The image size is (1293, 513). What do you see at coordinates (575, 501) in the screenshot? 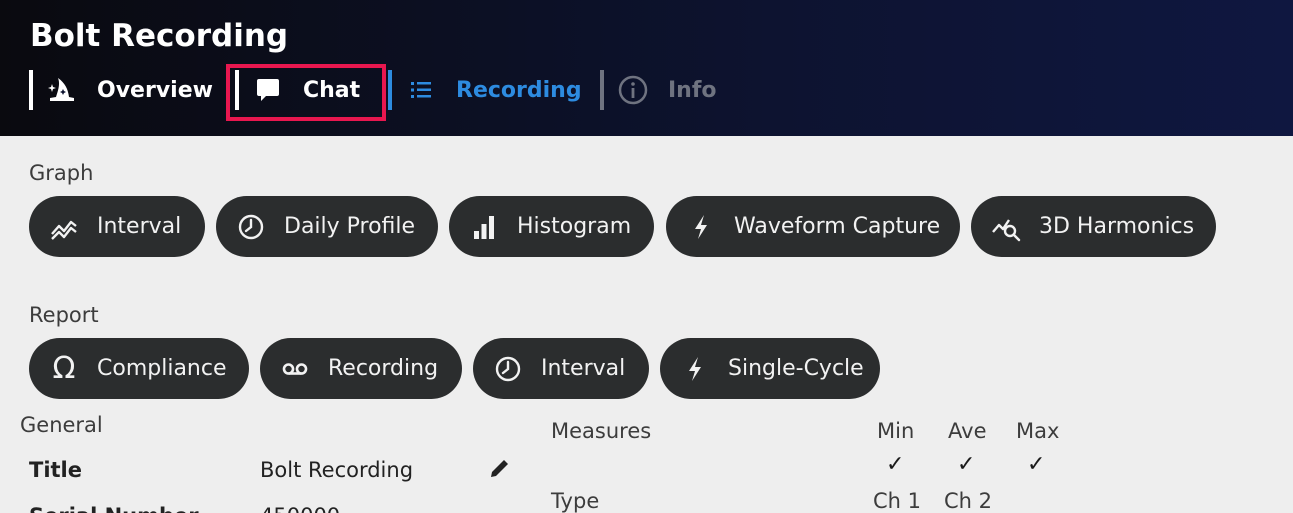
I see `type-label: Type` at bounding box center [575, 501].